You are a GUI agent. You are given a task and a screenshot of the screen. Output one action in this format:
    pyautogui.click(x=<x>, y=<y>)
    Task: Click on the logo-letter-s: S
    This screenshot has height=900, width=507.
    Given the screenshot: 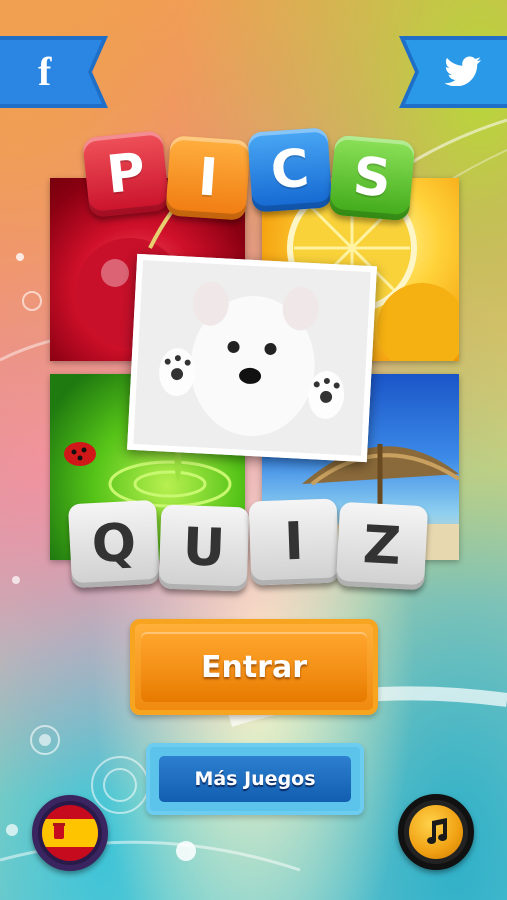 What is the action you would take?
    pyautogui.click(x=372, y=178)
    